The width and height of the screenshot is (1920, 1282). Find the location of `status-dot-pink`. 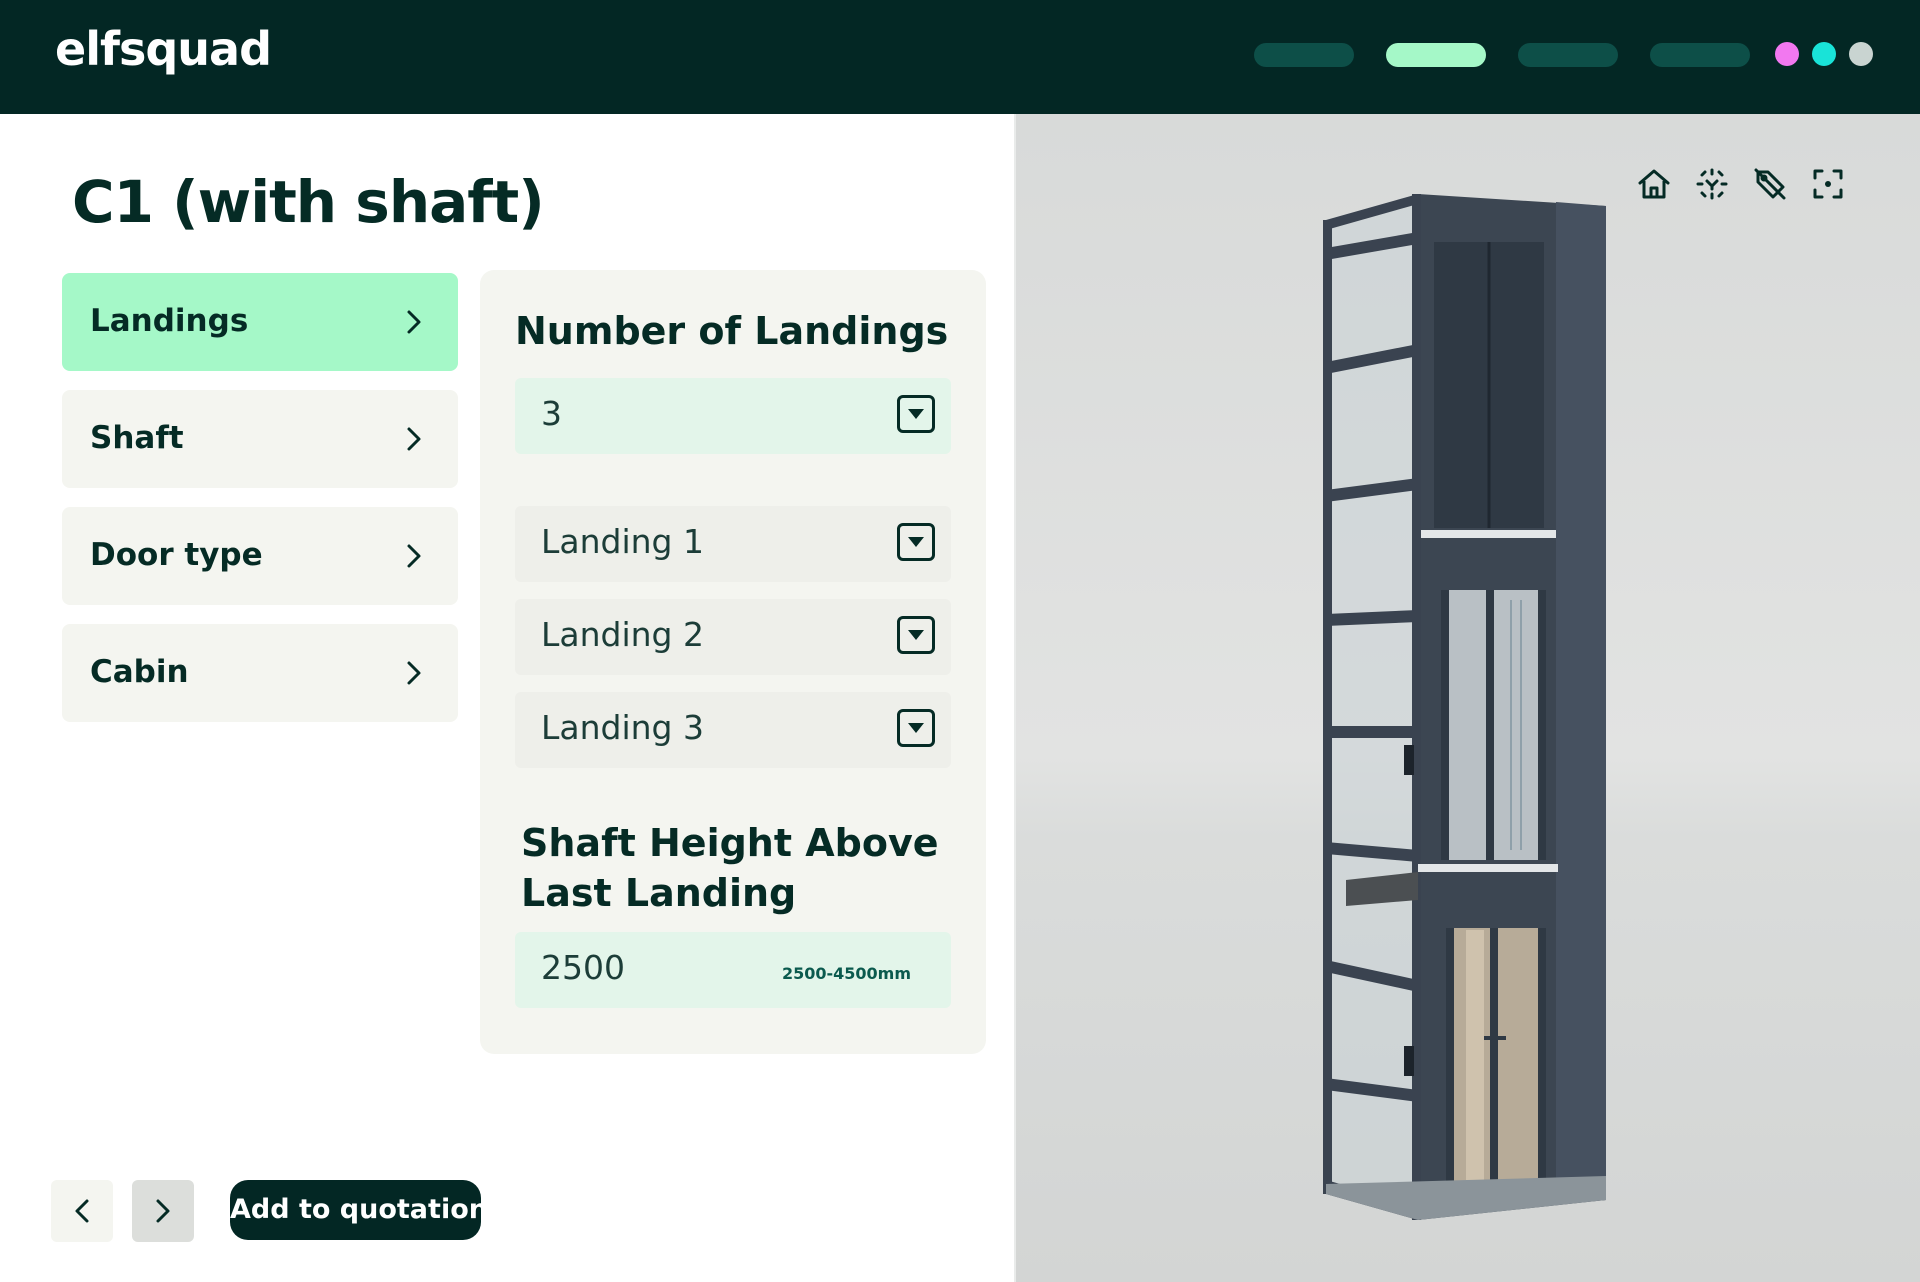

status-dot-pink is located at coordinates (1787, 54).